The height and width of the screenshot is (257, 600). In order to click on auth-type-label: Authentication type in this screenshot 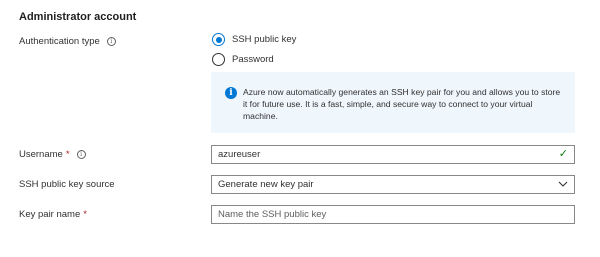, I will do `click(59, 41)`.